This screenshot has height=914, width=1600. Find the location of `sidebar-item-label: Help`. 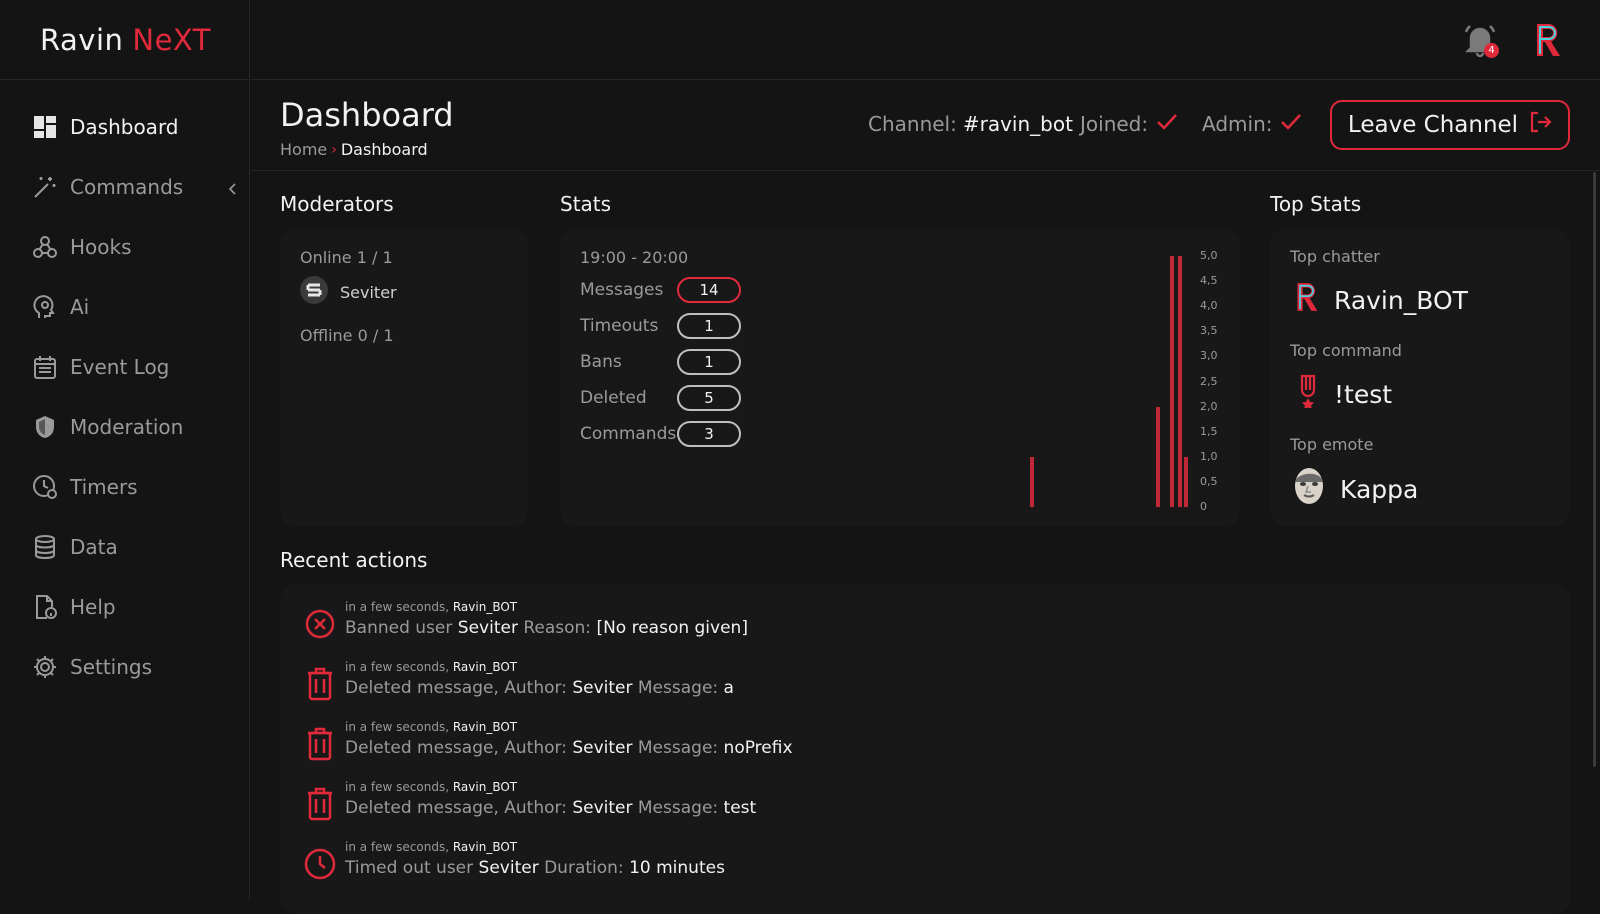

sidebar-item-label: Help is located at coordinates (93, 607).